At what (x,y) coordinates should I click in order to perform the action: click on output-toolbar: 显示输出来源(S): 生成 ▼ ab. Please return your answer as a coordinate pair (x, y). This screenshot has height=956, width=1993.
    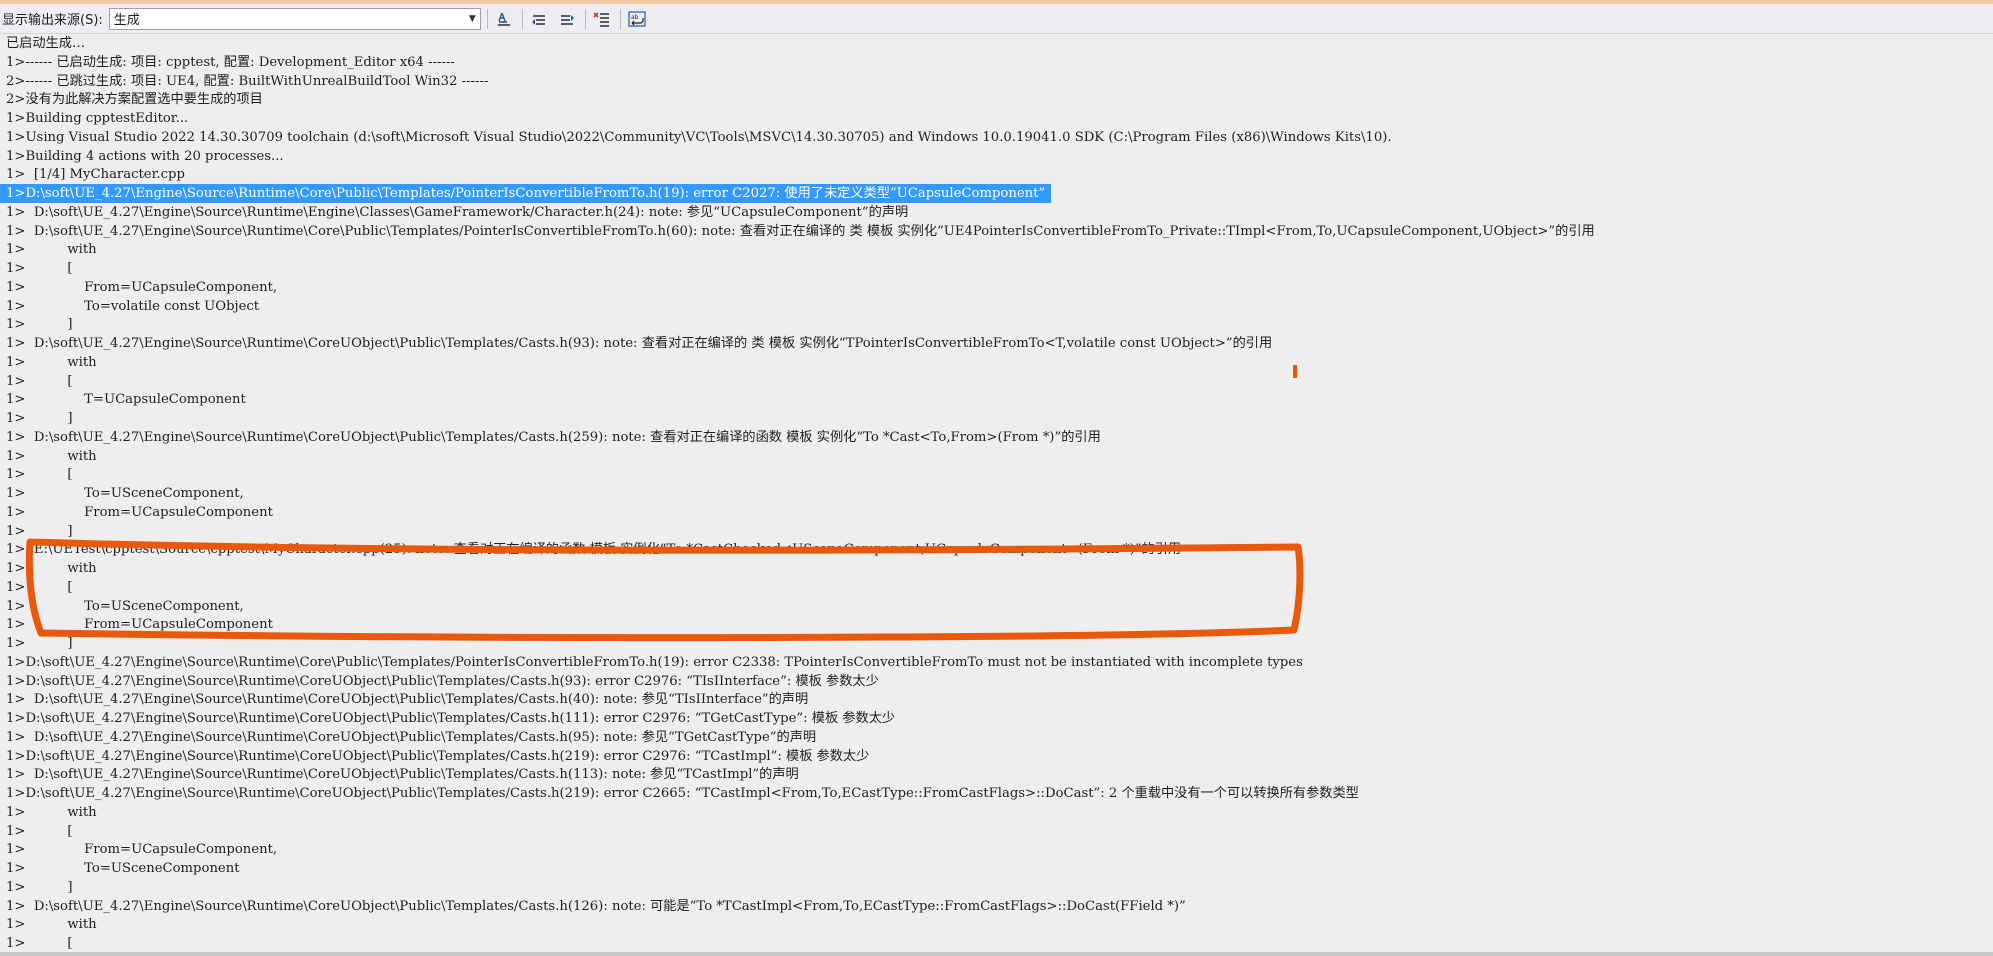
    Looking at the image, I should click on (996, 19).